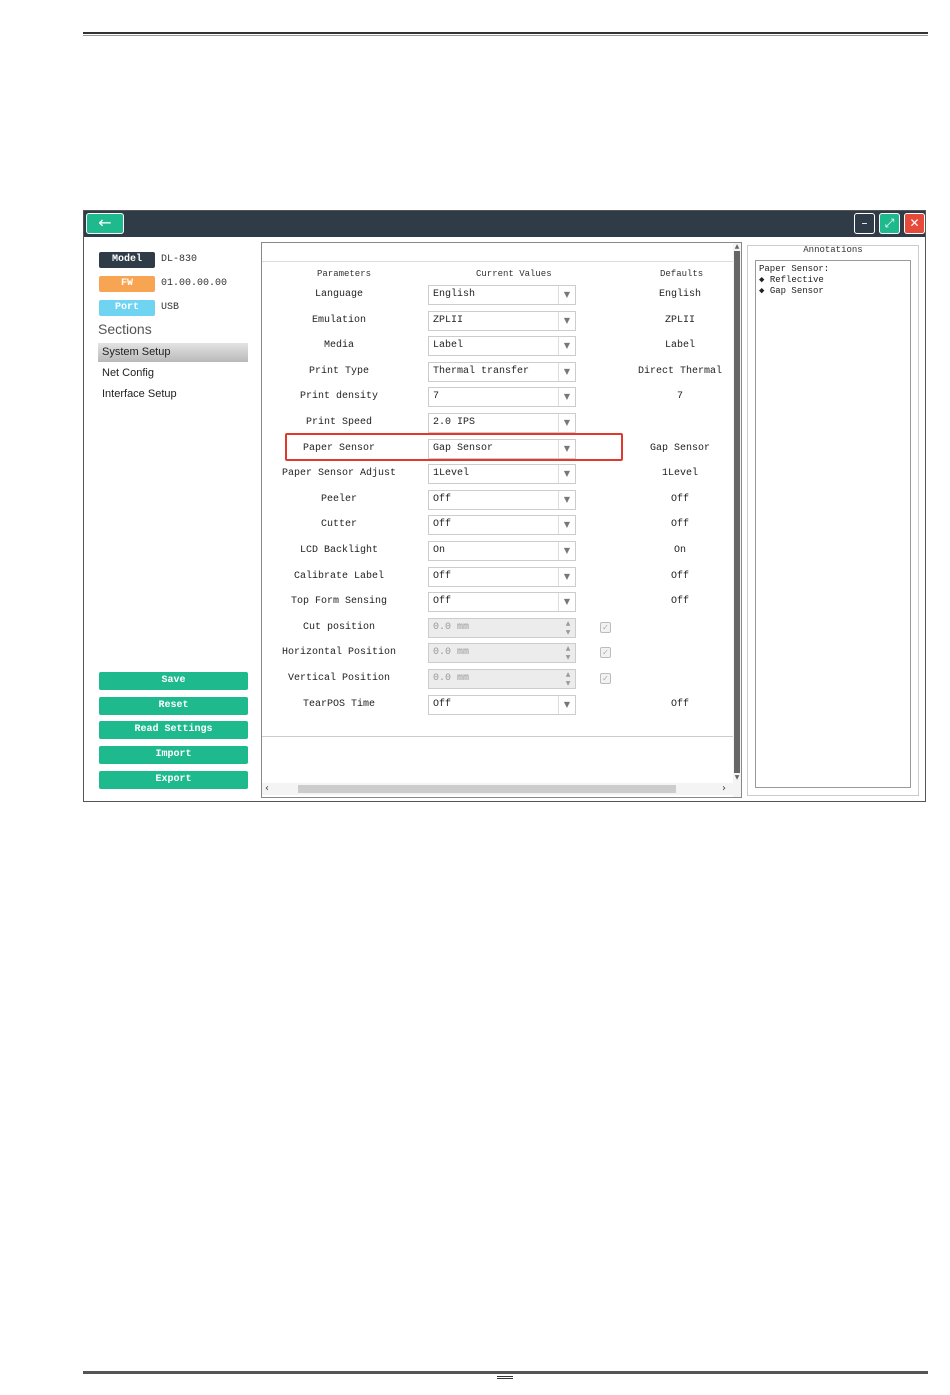 The image size is (950, 1395). Describe the element at coordinates (451, 653) in the screenshot. I see `value-text: 0.0 mm` at that location.